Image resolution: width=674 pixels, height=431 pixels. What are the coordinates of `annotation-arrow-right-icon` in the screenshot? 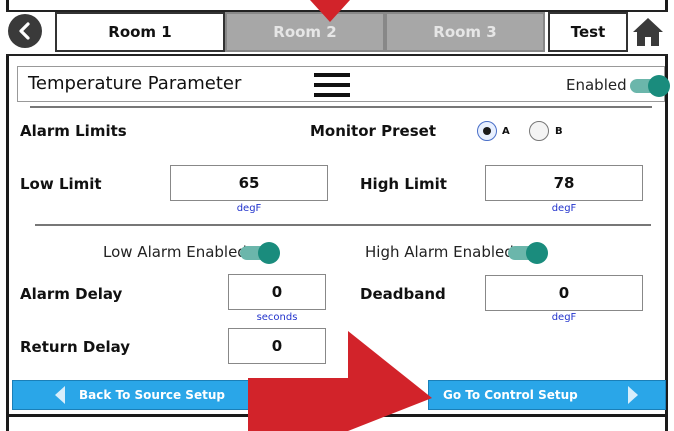 It's located at (340, 381).